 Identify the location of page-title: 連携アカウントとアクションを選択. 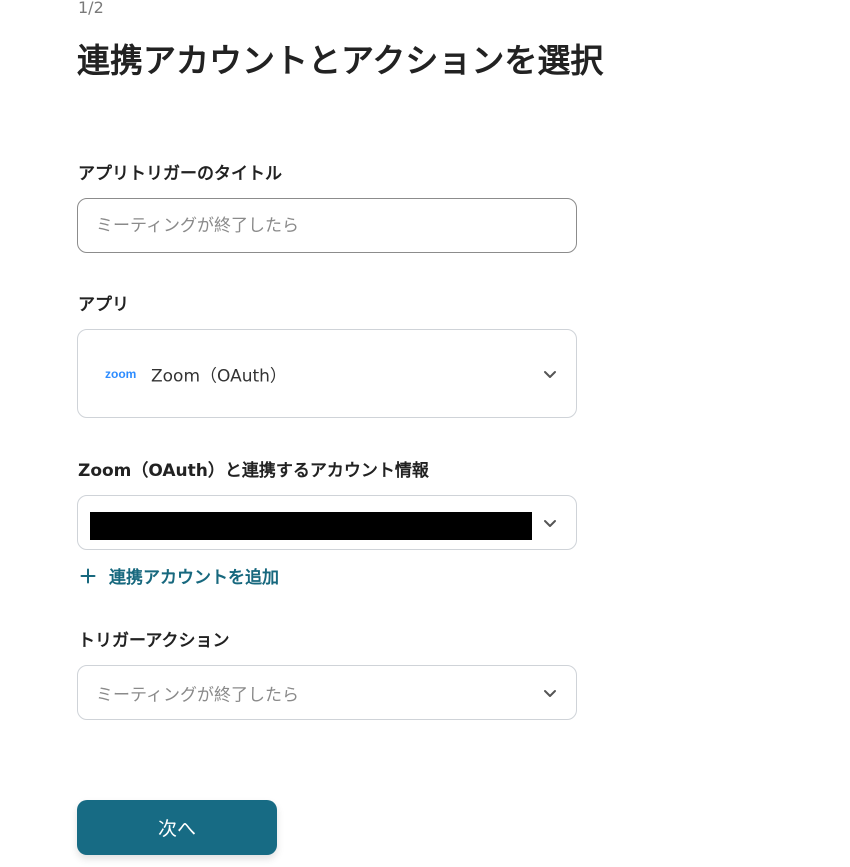
(340, 60).